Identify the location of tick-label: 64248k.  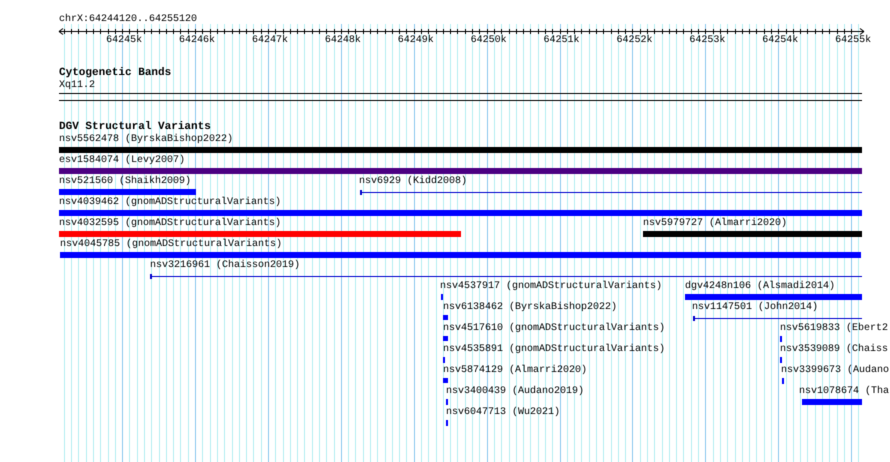
(342, 41).